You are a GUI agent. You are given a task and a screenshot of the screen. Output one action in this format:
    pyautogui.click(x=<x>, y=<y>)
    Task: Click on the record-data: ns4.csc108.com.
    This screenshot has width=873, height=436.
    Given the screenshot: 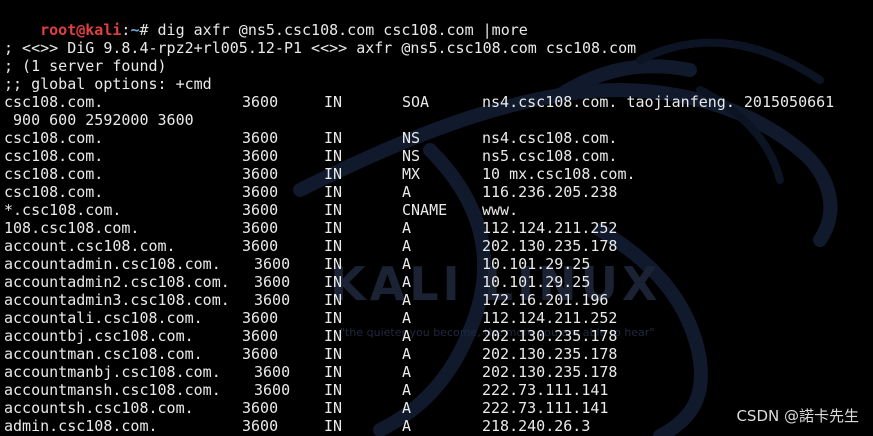 What is the action you would take?
    pyautogui.click(x=550, y=138)
    